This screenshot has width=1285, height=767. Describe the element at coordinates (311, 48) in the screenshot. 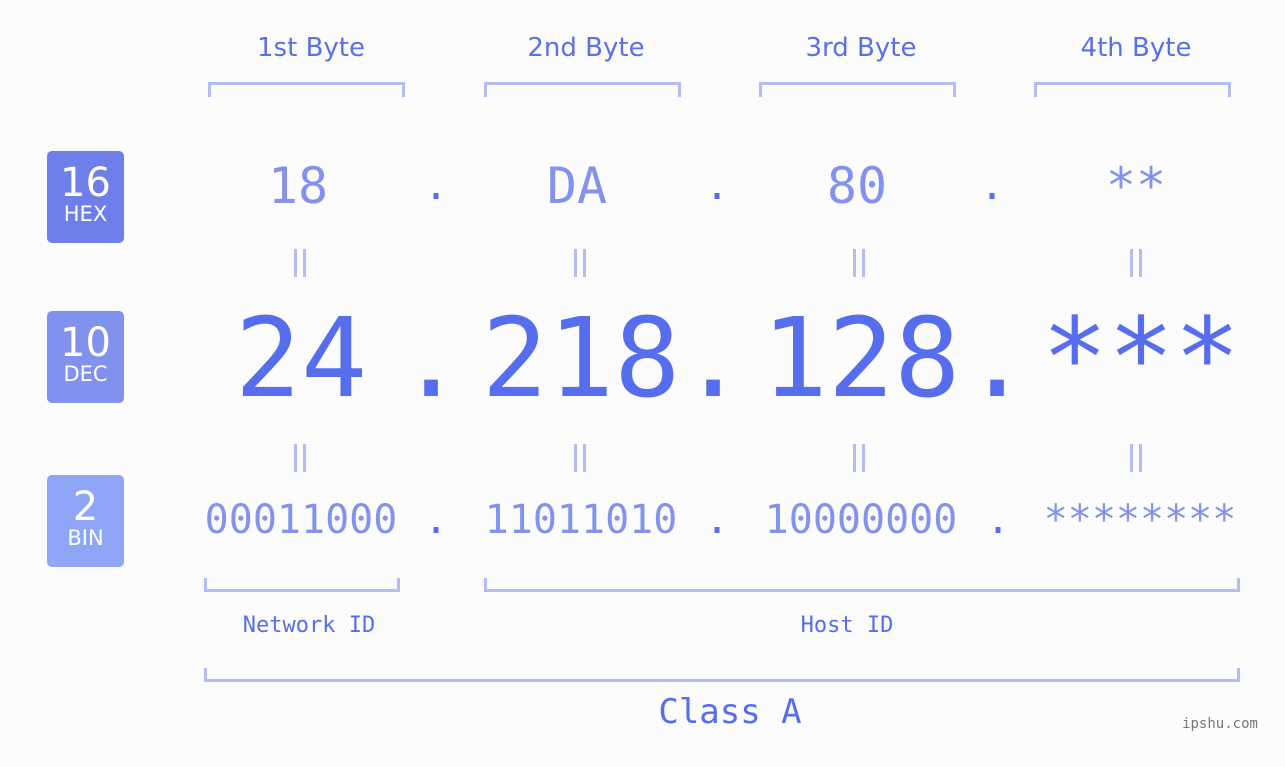

I see `byte-header-1: 1st Byte` at that location.